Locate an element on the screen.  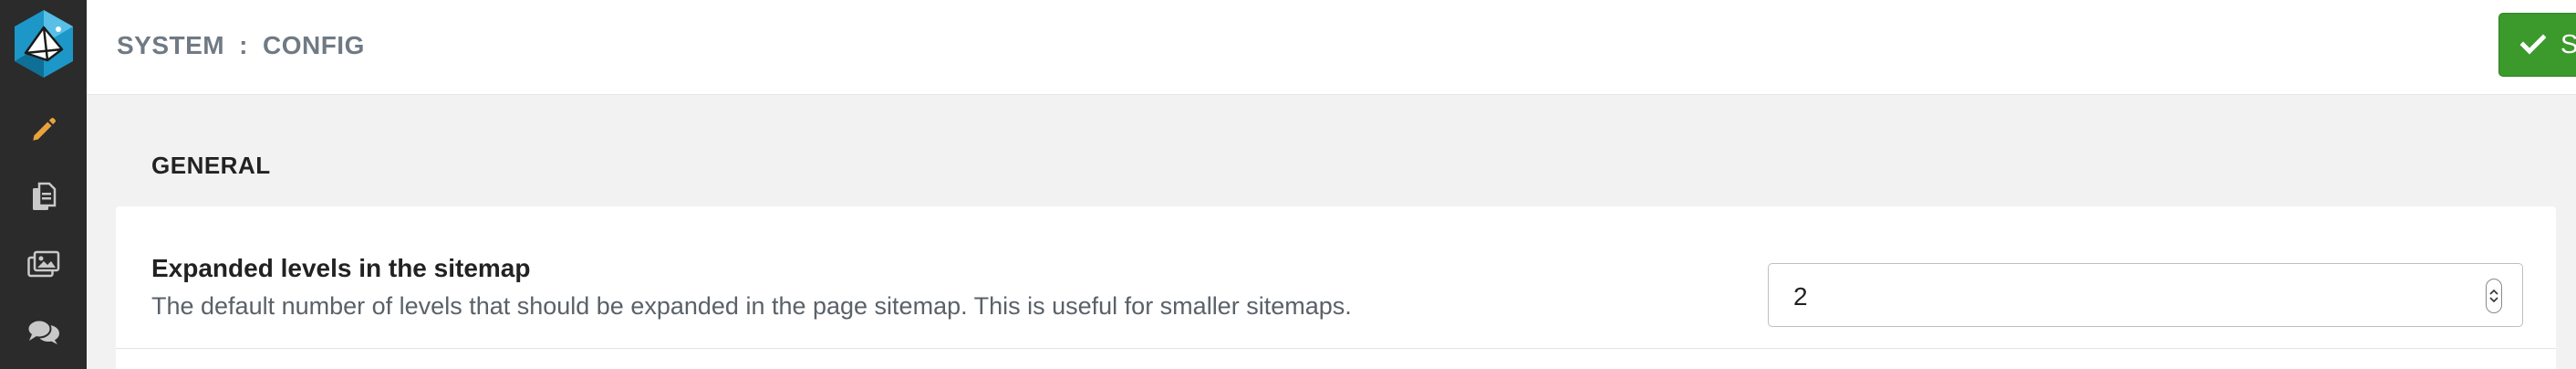
setting-label: Expanded levels in the sitemap is located at coordinates (341, 268).